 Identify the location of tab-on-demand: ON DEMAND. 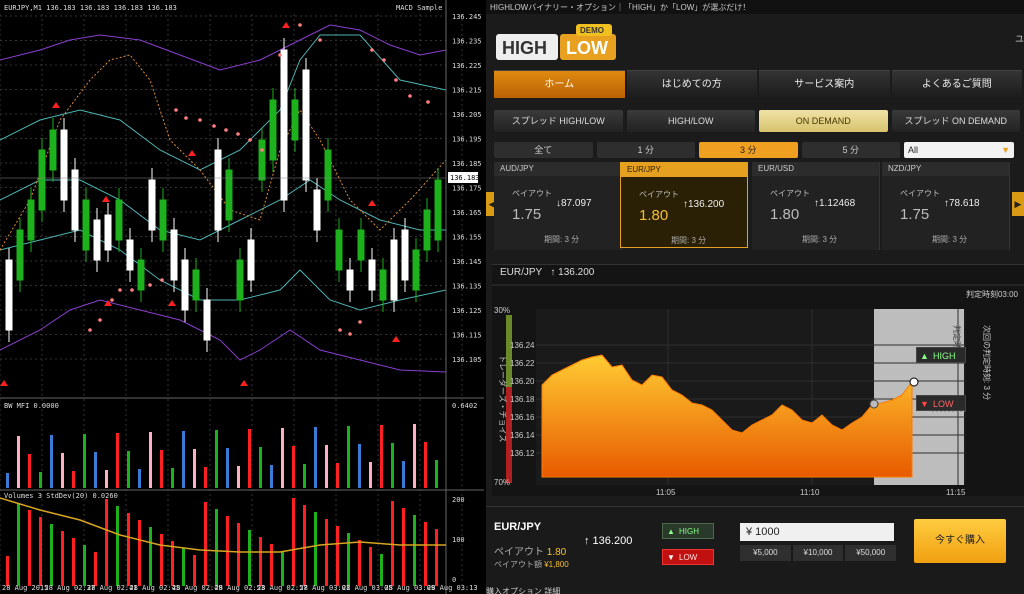
(823, 121).